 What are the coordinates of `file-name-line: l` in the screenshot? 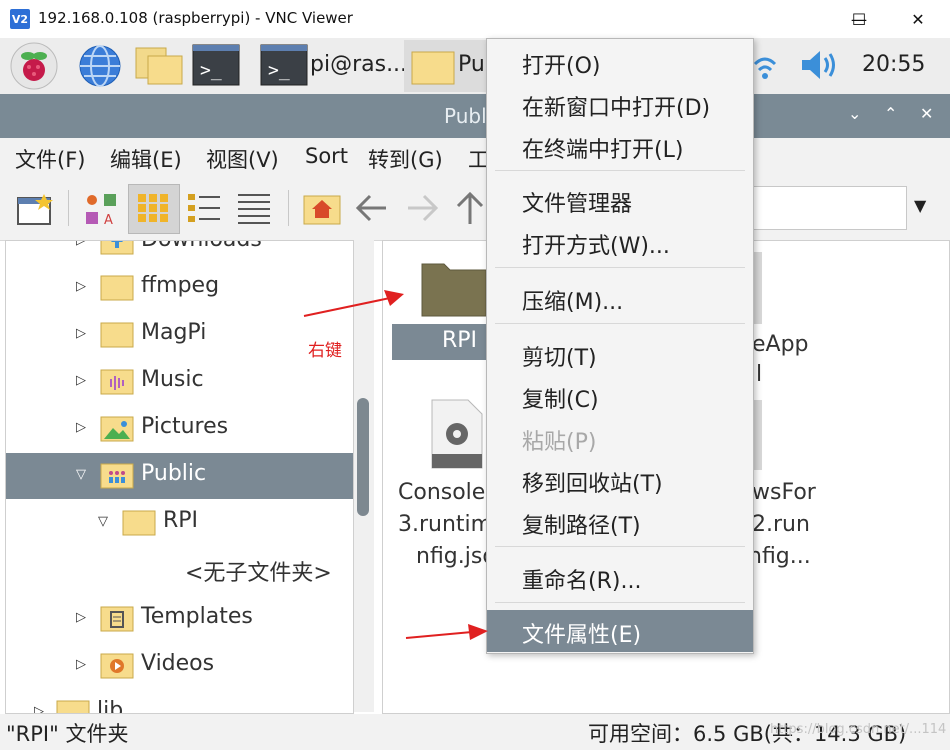 It's located at (759, 374).